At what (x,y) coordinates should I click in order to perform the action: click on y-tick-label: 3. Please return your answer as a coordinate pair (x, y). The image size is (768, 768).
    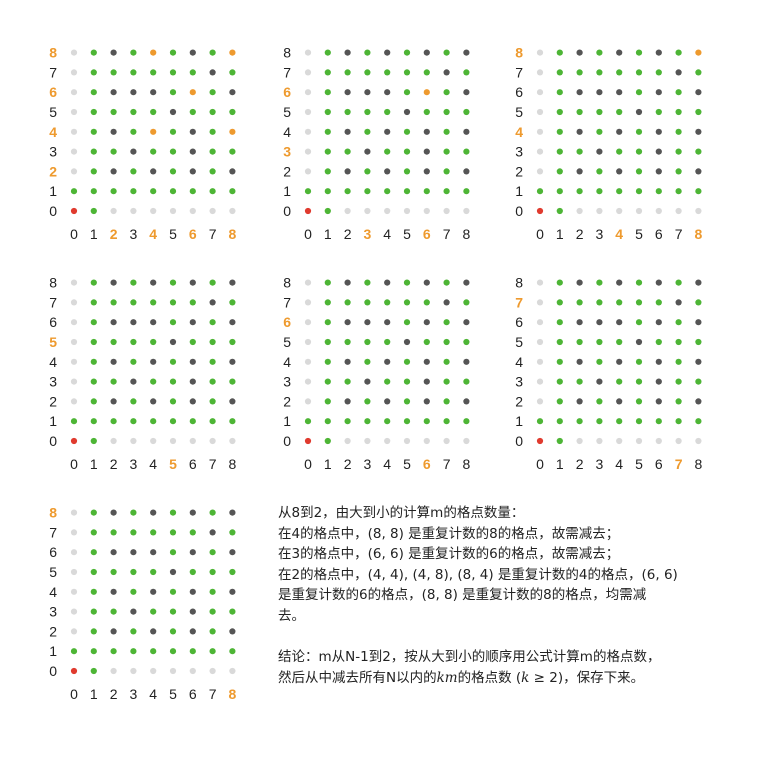
    Looking at the image, I should click on (53, 152).